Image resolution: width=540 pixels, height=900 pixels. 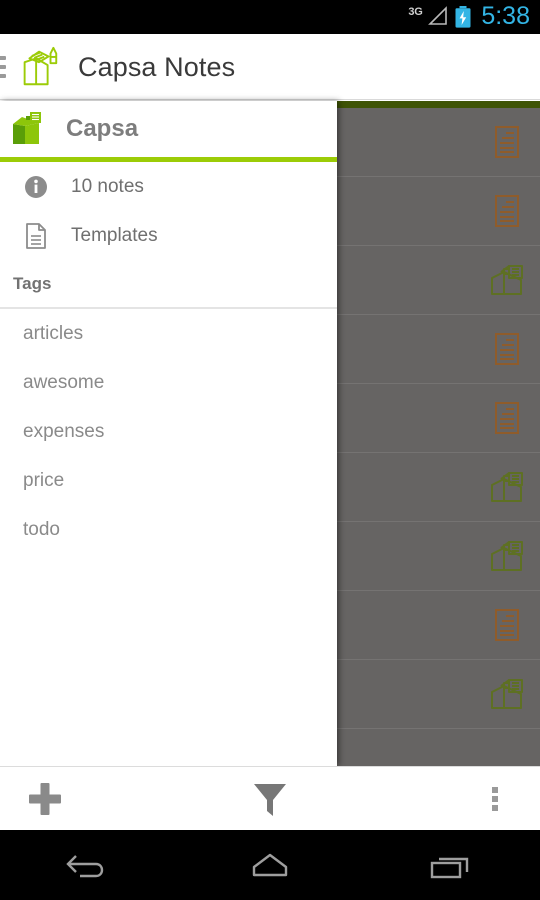 I want to click on home-icon, so click(x=270, y=865).